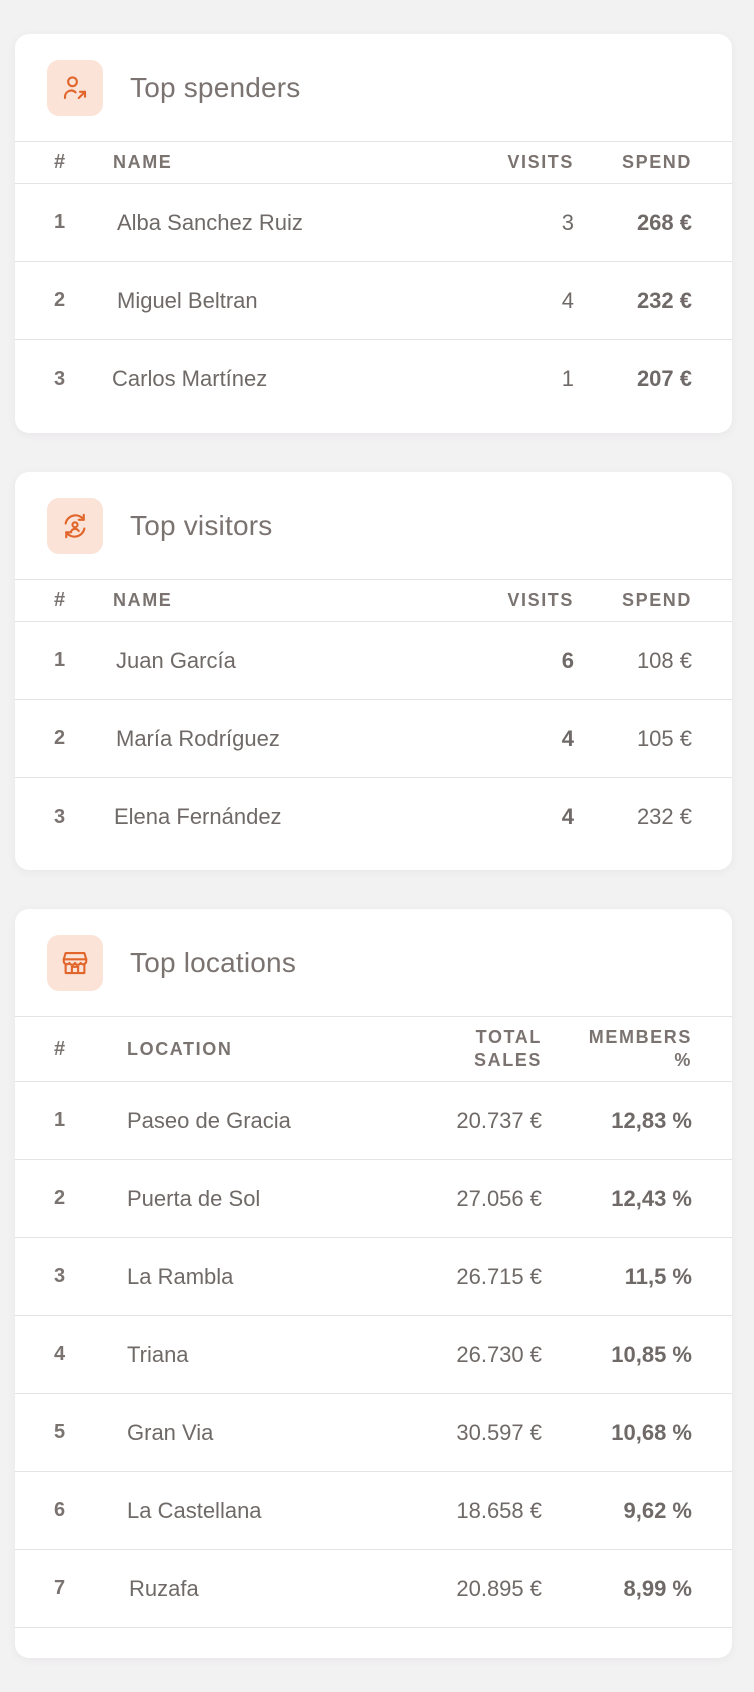 This screenshot has width=754, height=1692. What do you see at coordinates (651, 1198) in the screenshot?
I see `row-members-percent: 12,43 %` at bounding box center [651, 1198].